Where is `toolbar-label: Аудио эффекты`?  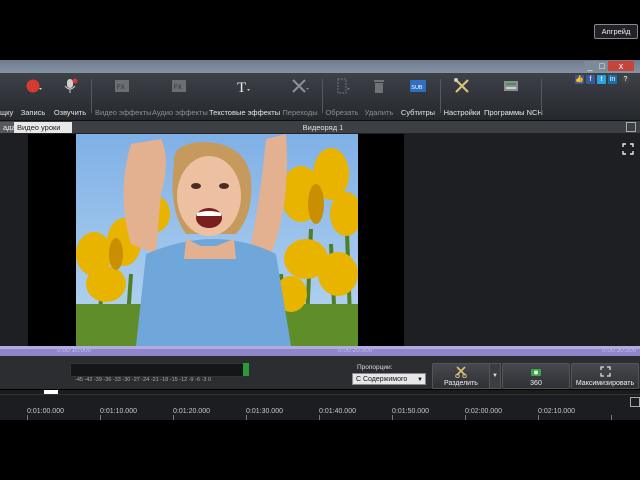
toolbar-label: Аудио эффекты is located at coordinates (180, 112).